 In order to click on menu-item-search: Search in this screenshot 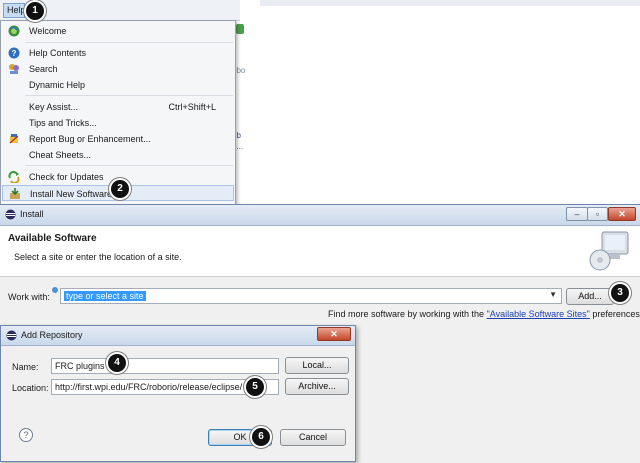, I will do `click(118, 69)`.